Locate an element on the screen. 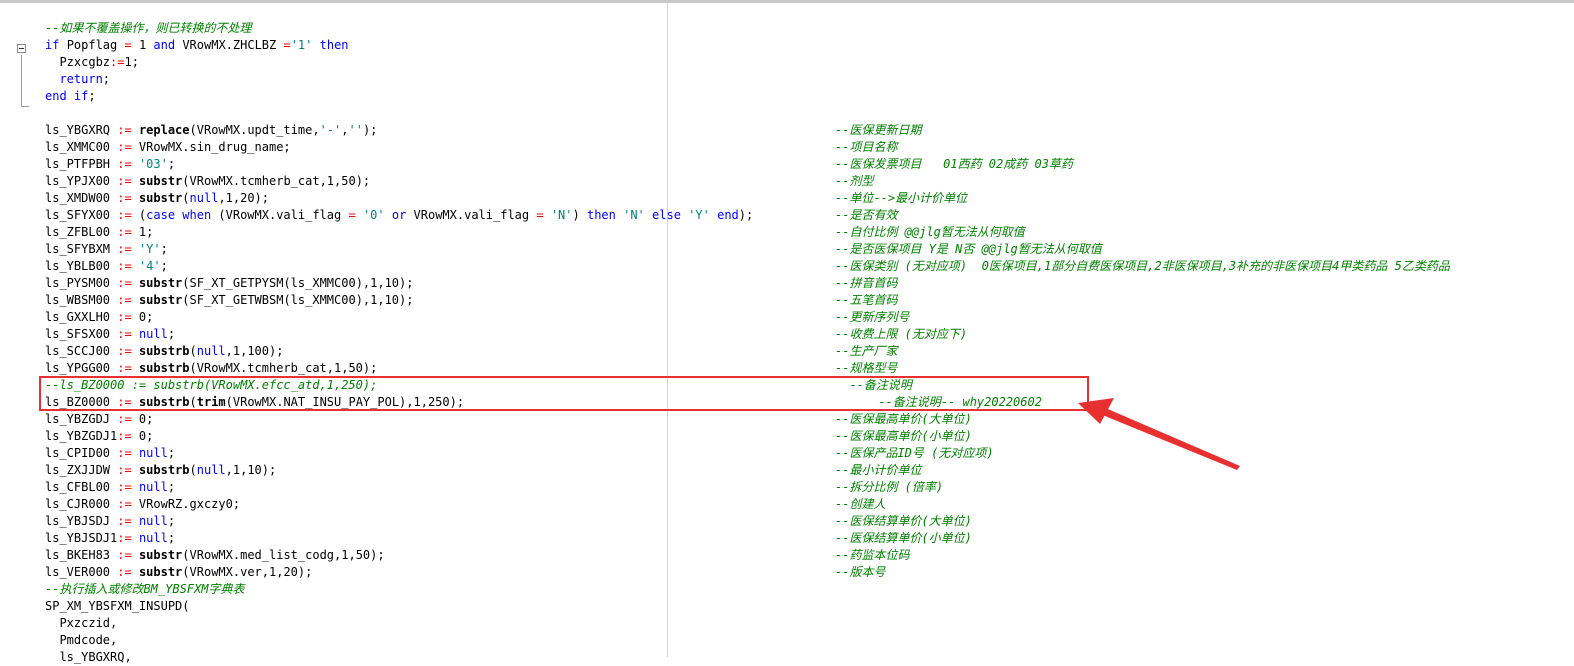 The image size is (1574, 666). code-line: ls_ZFBL00 := 1; is located at coordinates (399, 232).